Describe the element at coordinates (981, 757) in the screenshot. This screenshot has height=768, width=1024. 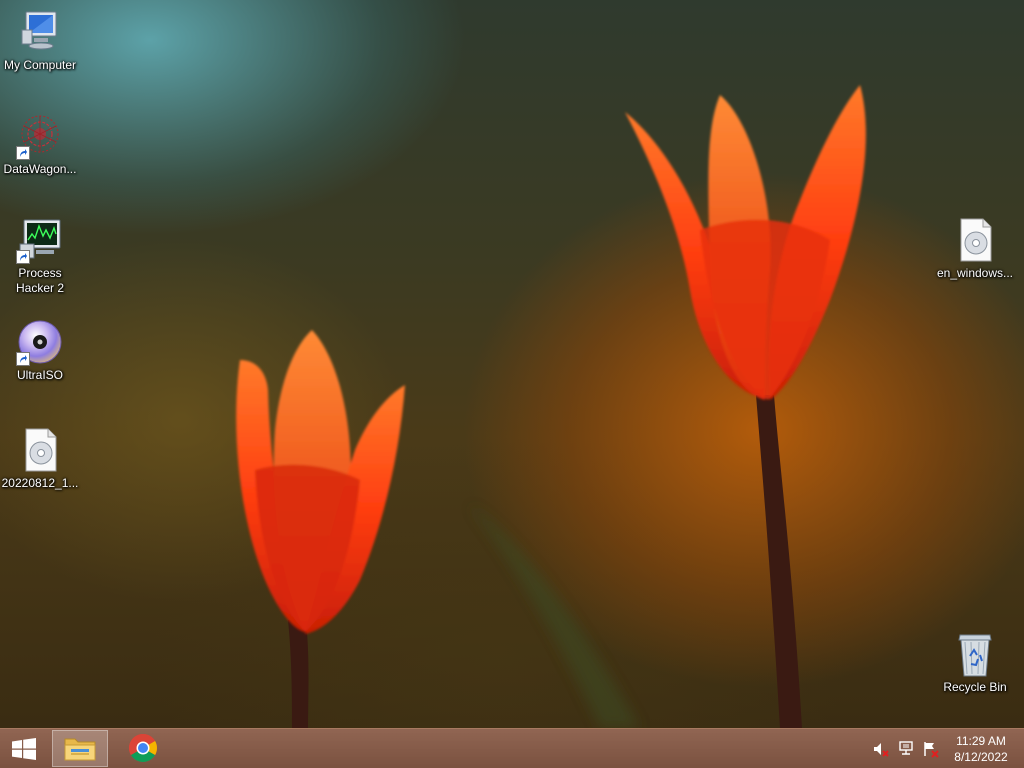
I see `clock-date: 8/12/2022` at that location.